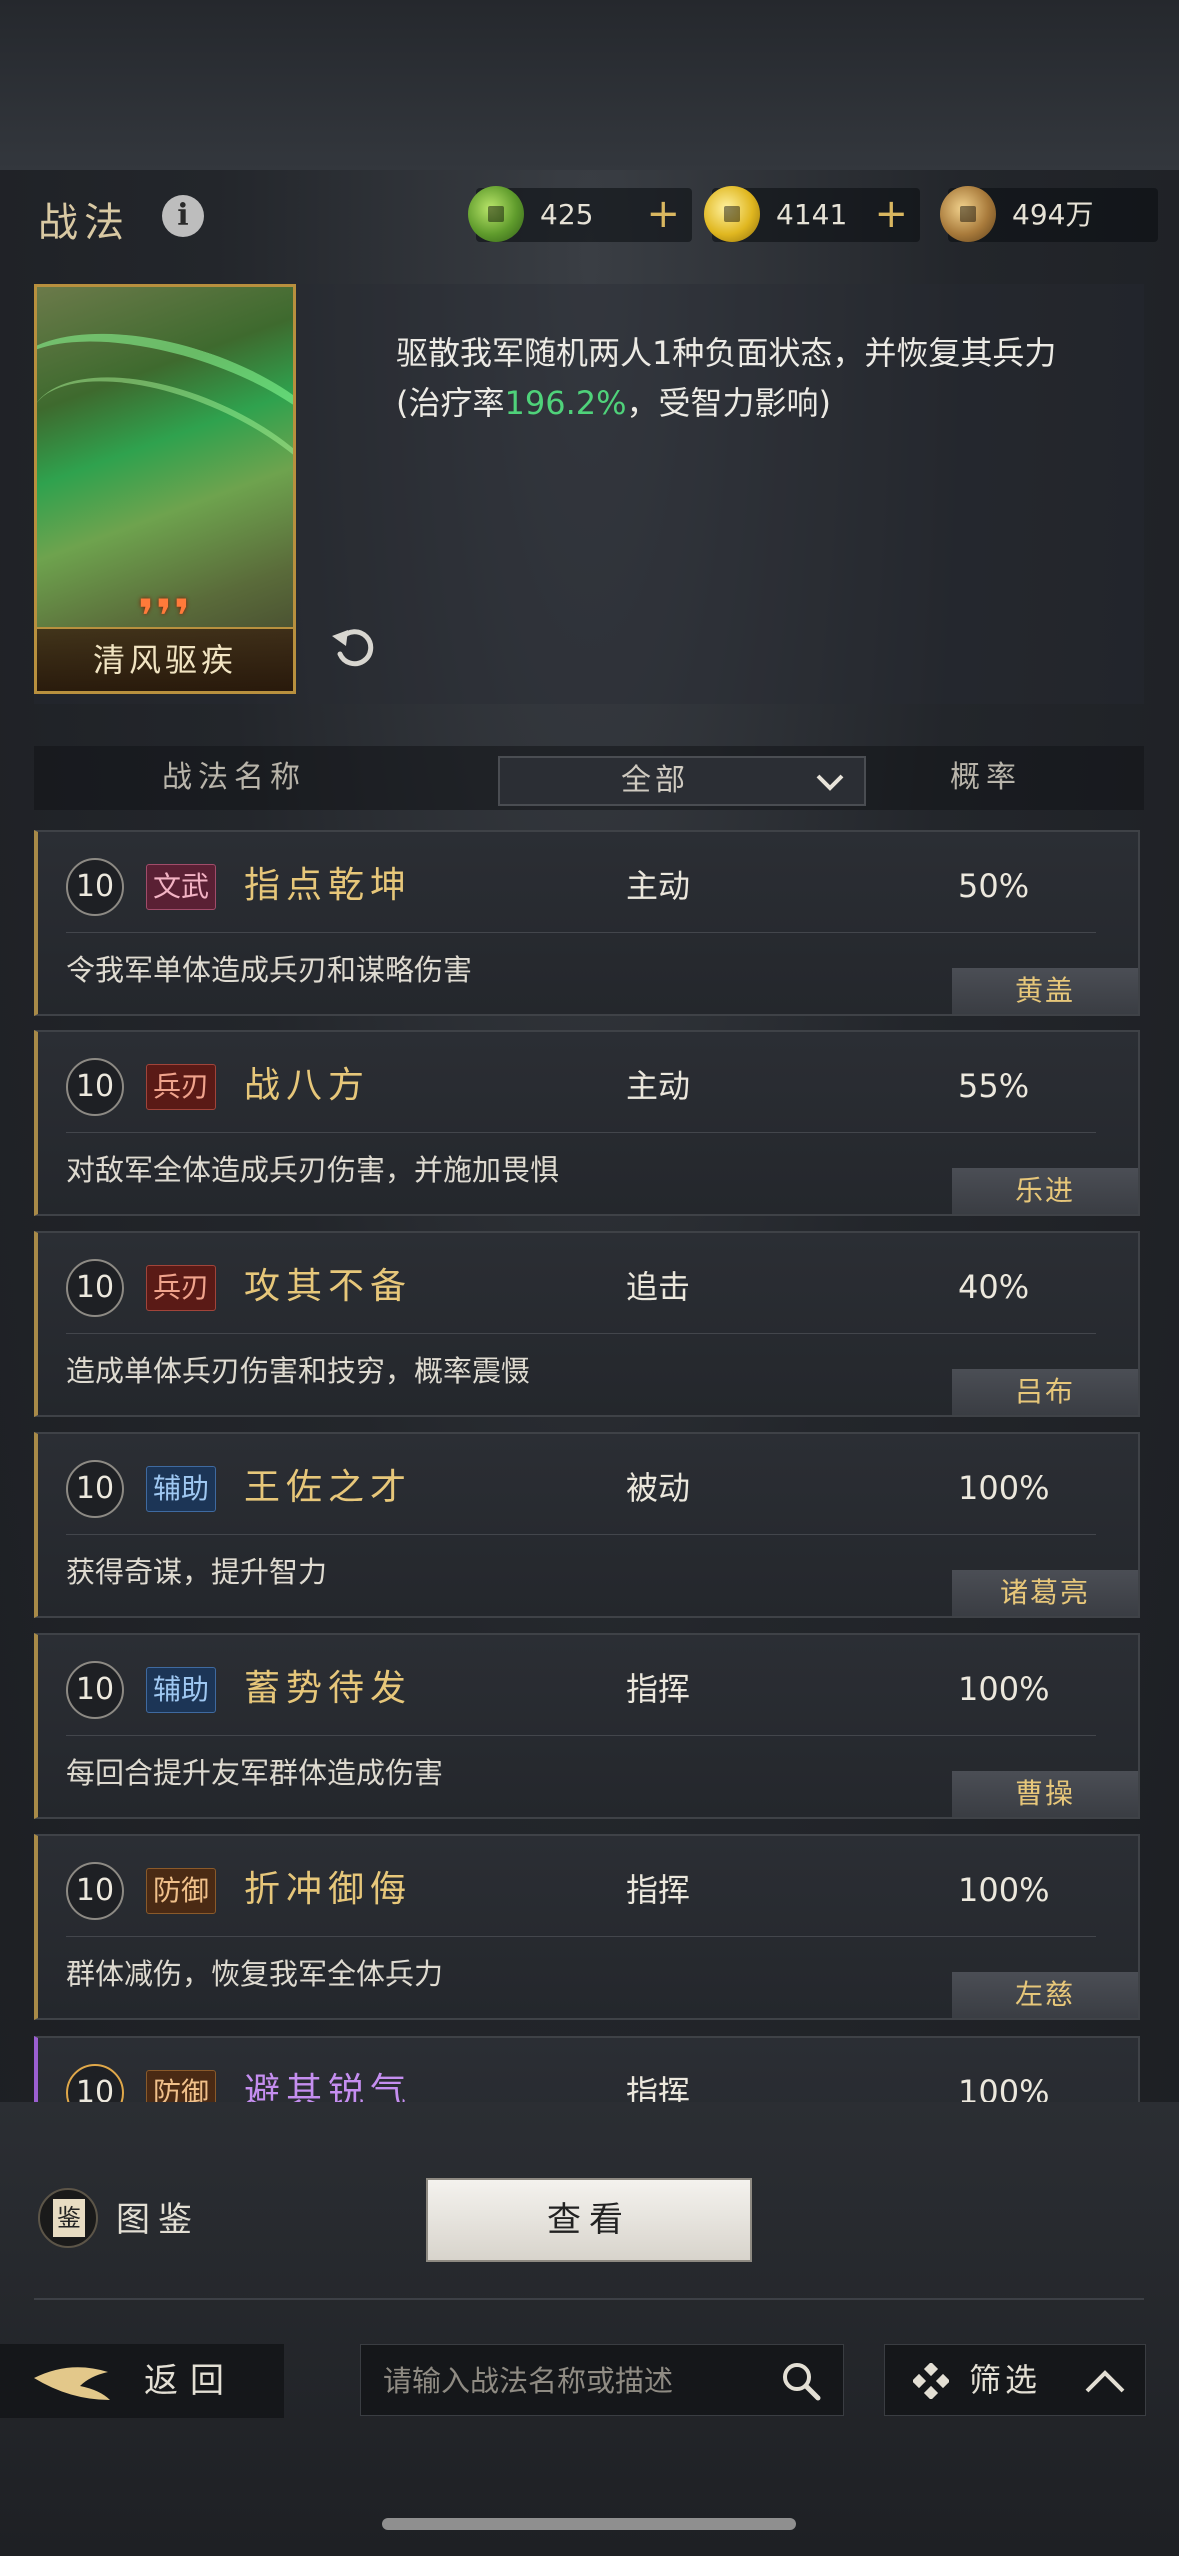 The image size is (1179, 2556). I want to click on copper-coin-icon, so click(968, 214).